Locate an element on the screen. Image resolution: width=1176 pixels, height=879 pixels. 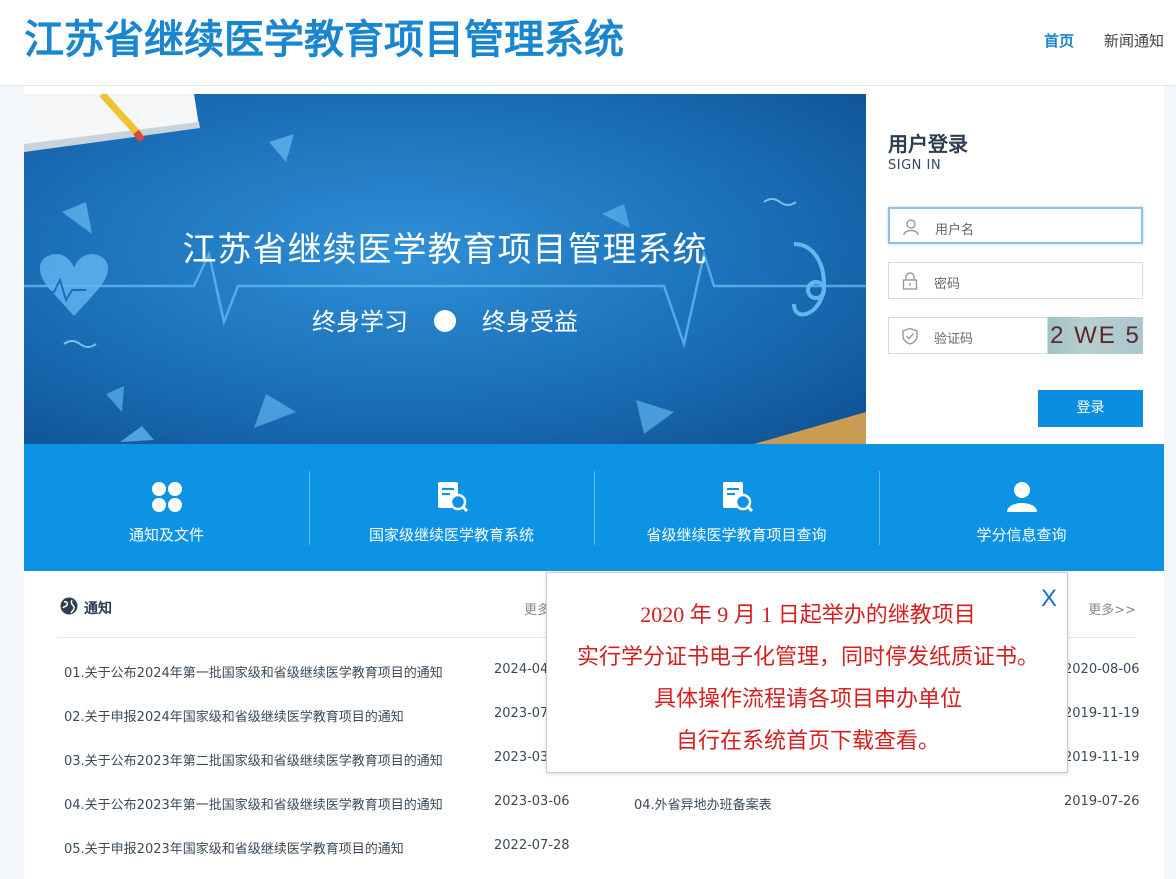
more-link-right: 更多>> is located at coordinates (1112, 608).